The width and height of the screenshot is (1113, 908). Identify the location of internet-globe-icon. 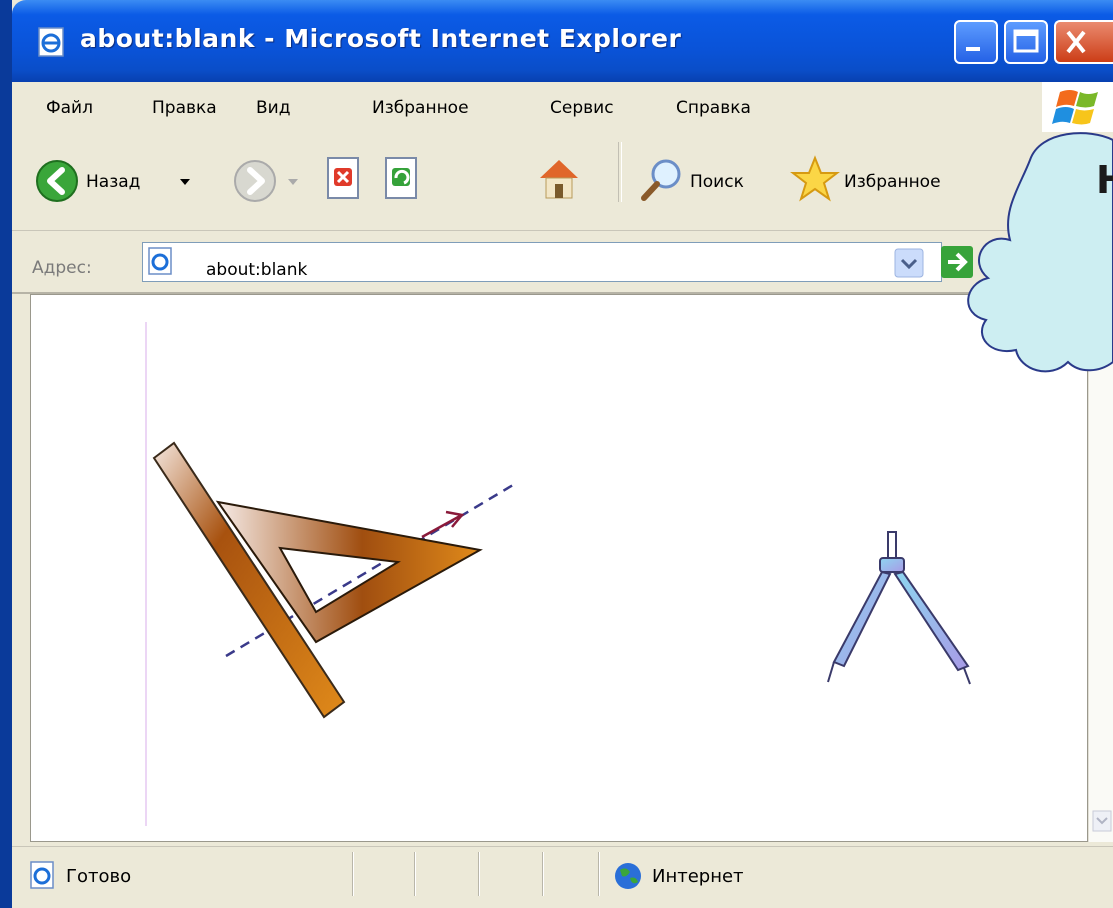
(628, 876).